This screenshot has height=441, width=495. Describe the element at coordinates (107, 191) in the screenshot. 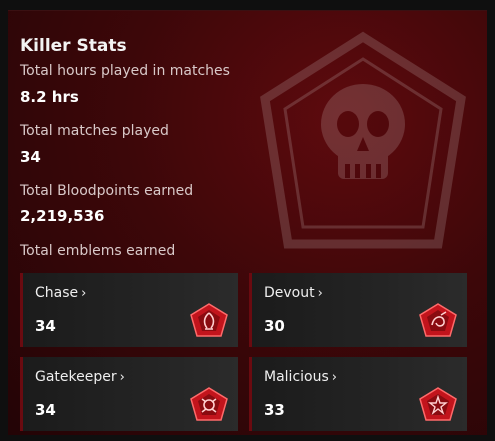

I see `stat-label-bloodpoints: Total Bloodpoints earned` at that location.